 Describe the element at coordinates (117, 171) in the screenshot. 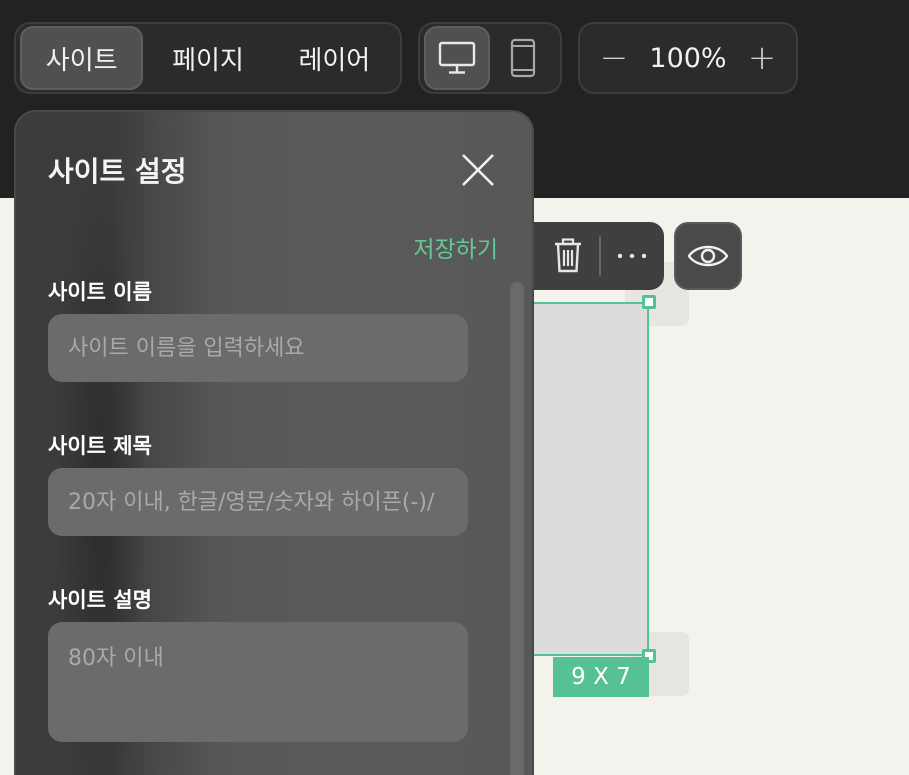

I see `panel-title: 사이트 설정` at that location.